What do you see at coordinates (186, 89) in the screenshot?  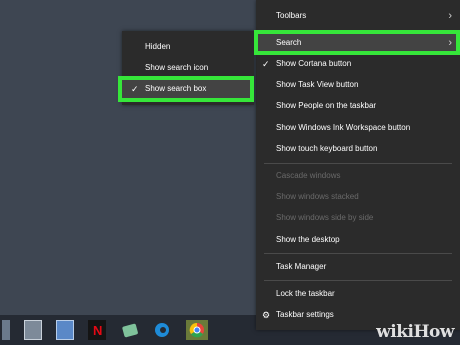 I see `show-search-box-highlight` at bounding box center [186, 89].